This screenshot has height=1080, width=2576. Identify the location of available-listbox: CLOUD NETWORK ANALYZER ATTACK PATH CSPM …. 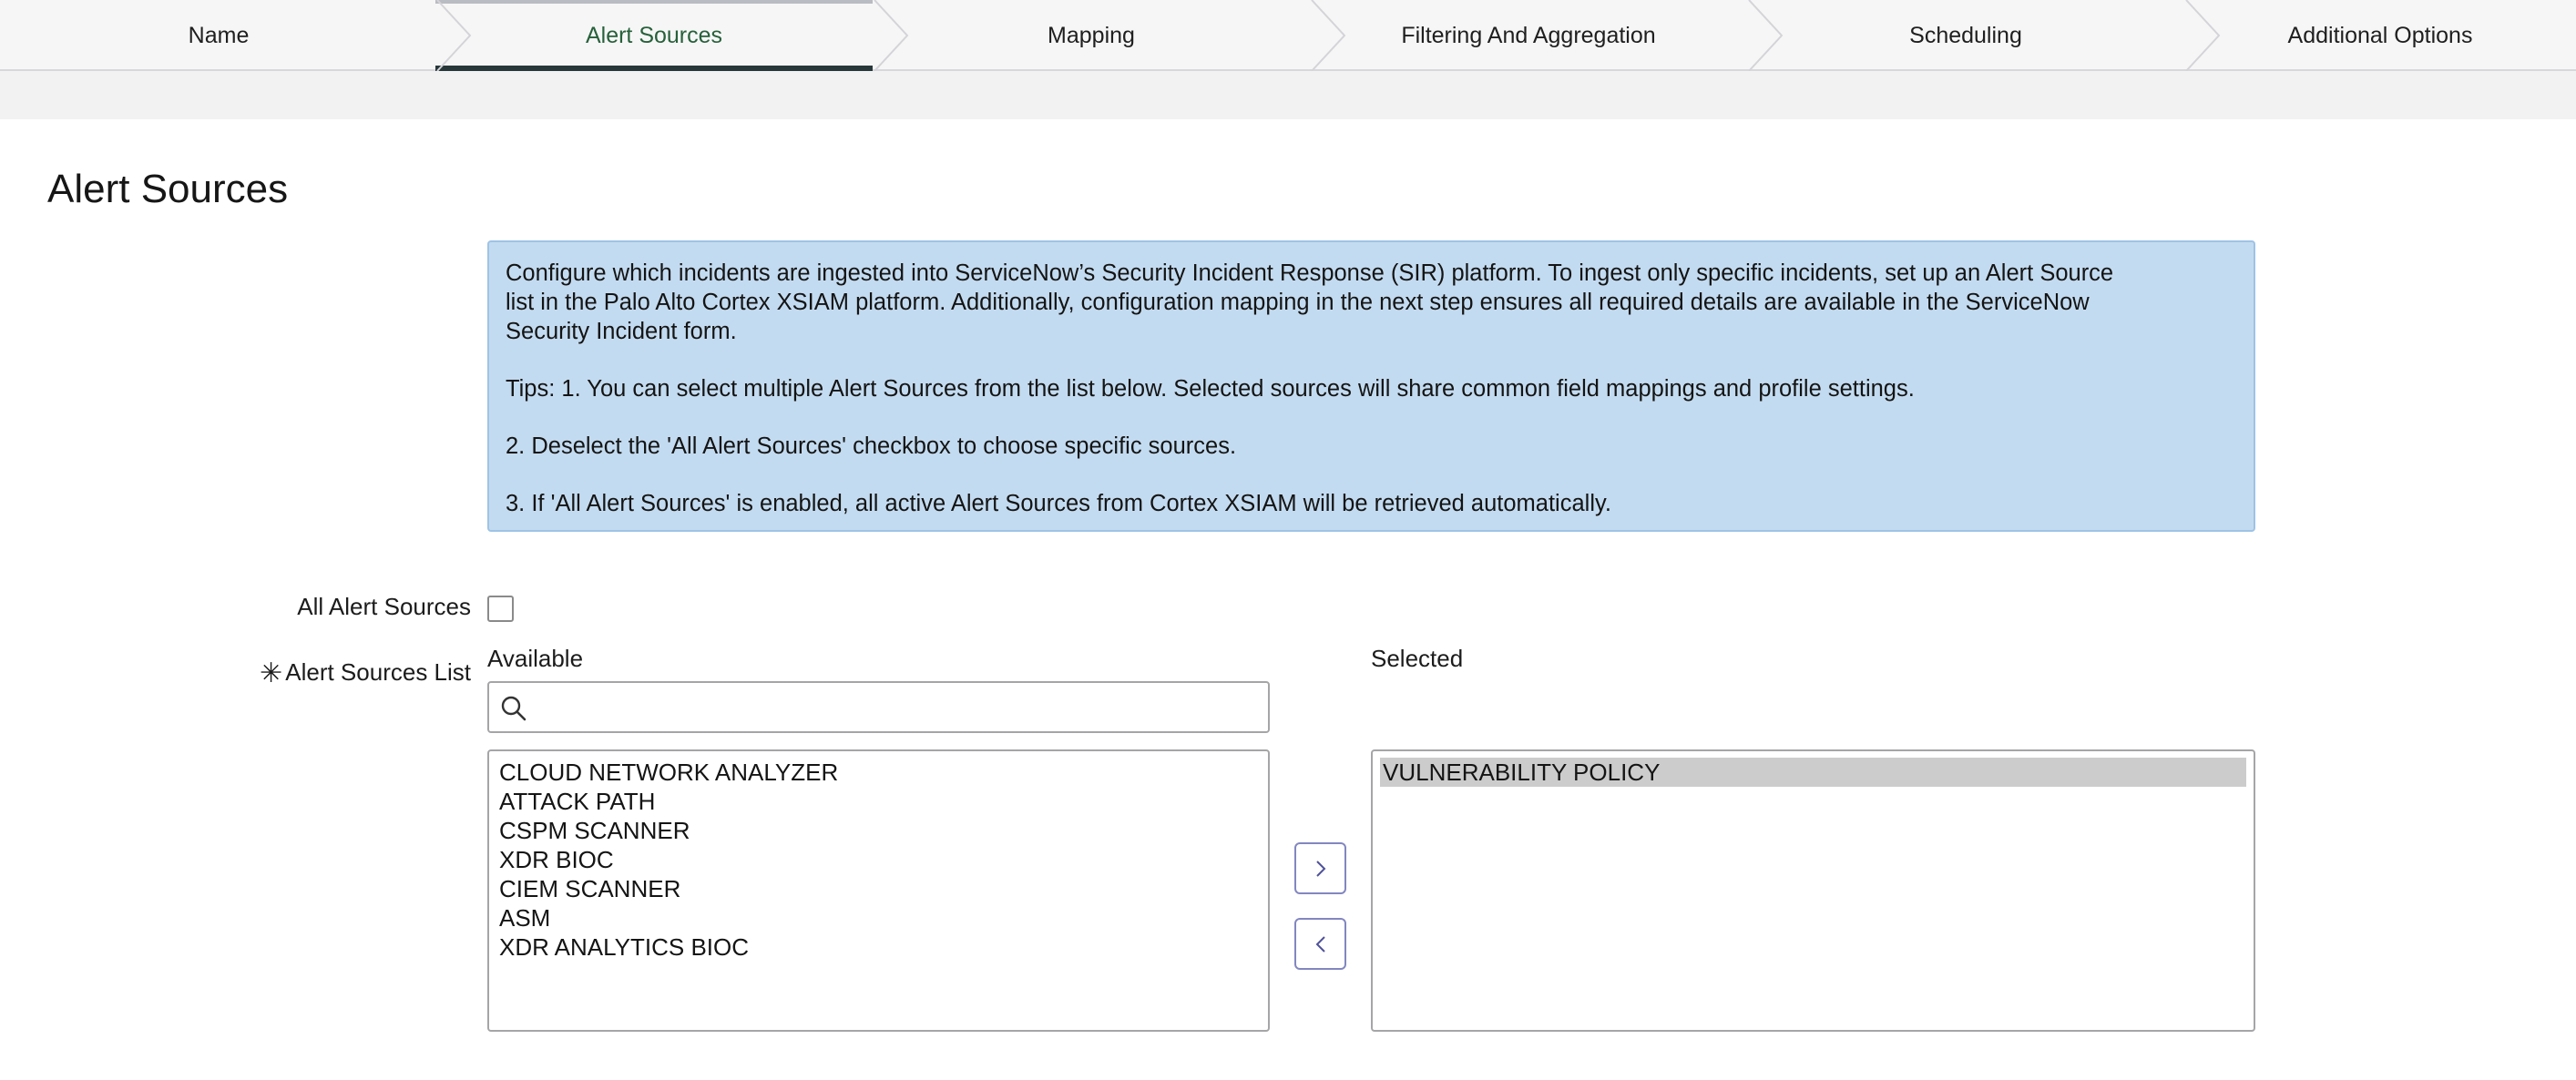
(878, 890).